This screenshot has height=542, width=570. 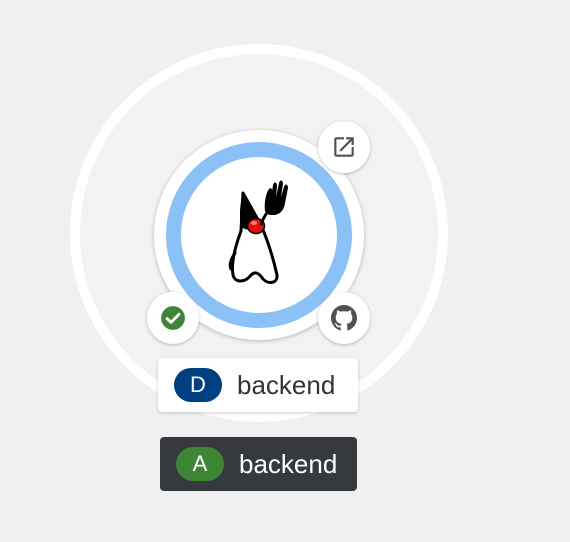 I want to click on java-duke-icon, so click(x=258, y=232).